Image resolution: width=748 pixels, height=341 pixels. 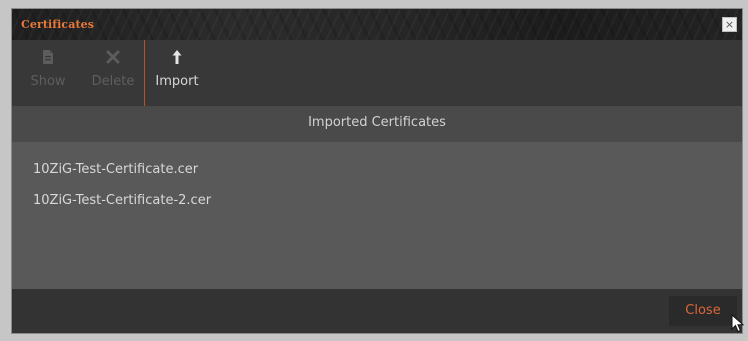 What do you see at coordinates (703, 311) in the screenshot?
I see `close-button: Close` at bounding box center [703, 311].